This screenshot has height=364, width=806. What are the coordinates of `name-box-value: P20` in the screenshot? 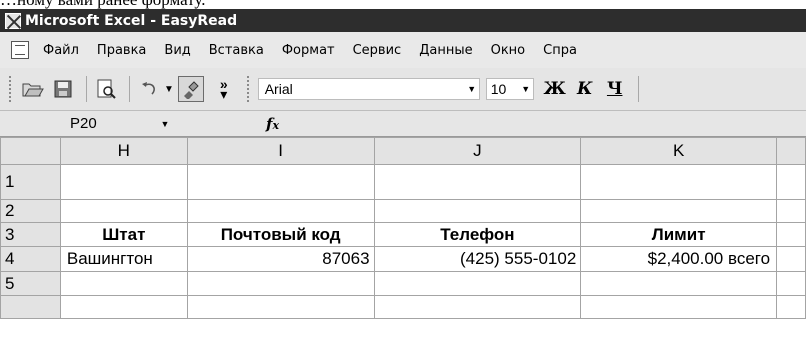 It's located at (83, 123).